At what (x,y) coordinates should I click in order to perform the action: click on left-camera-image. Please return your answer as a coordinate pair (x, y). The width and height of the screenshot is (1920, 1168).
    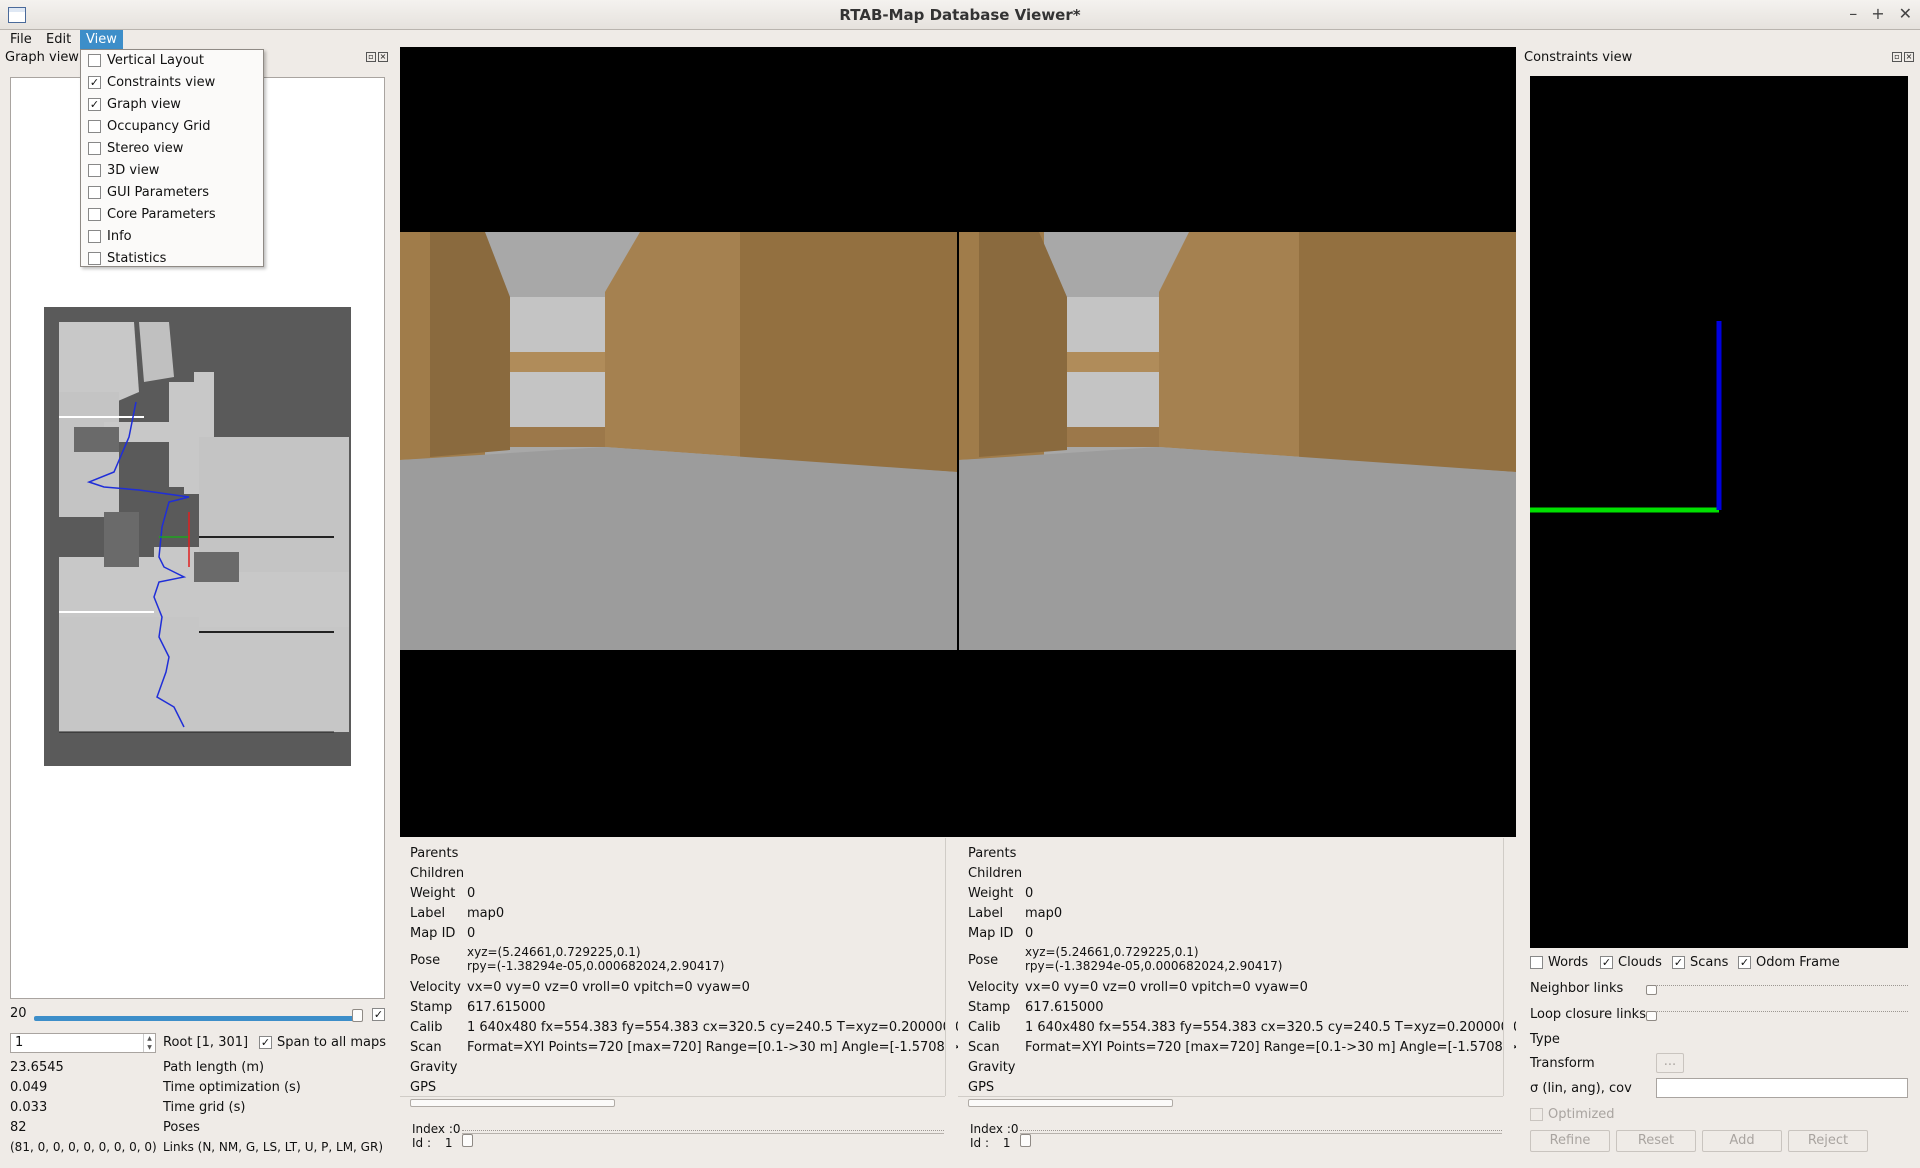
    Looking at the image, I should click on (678, 441).